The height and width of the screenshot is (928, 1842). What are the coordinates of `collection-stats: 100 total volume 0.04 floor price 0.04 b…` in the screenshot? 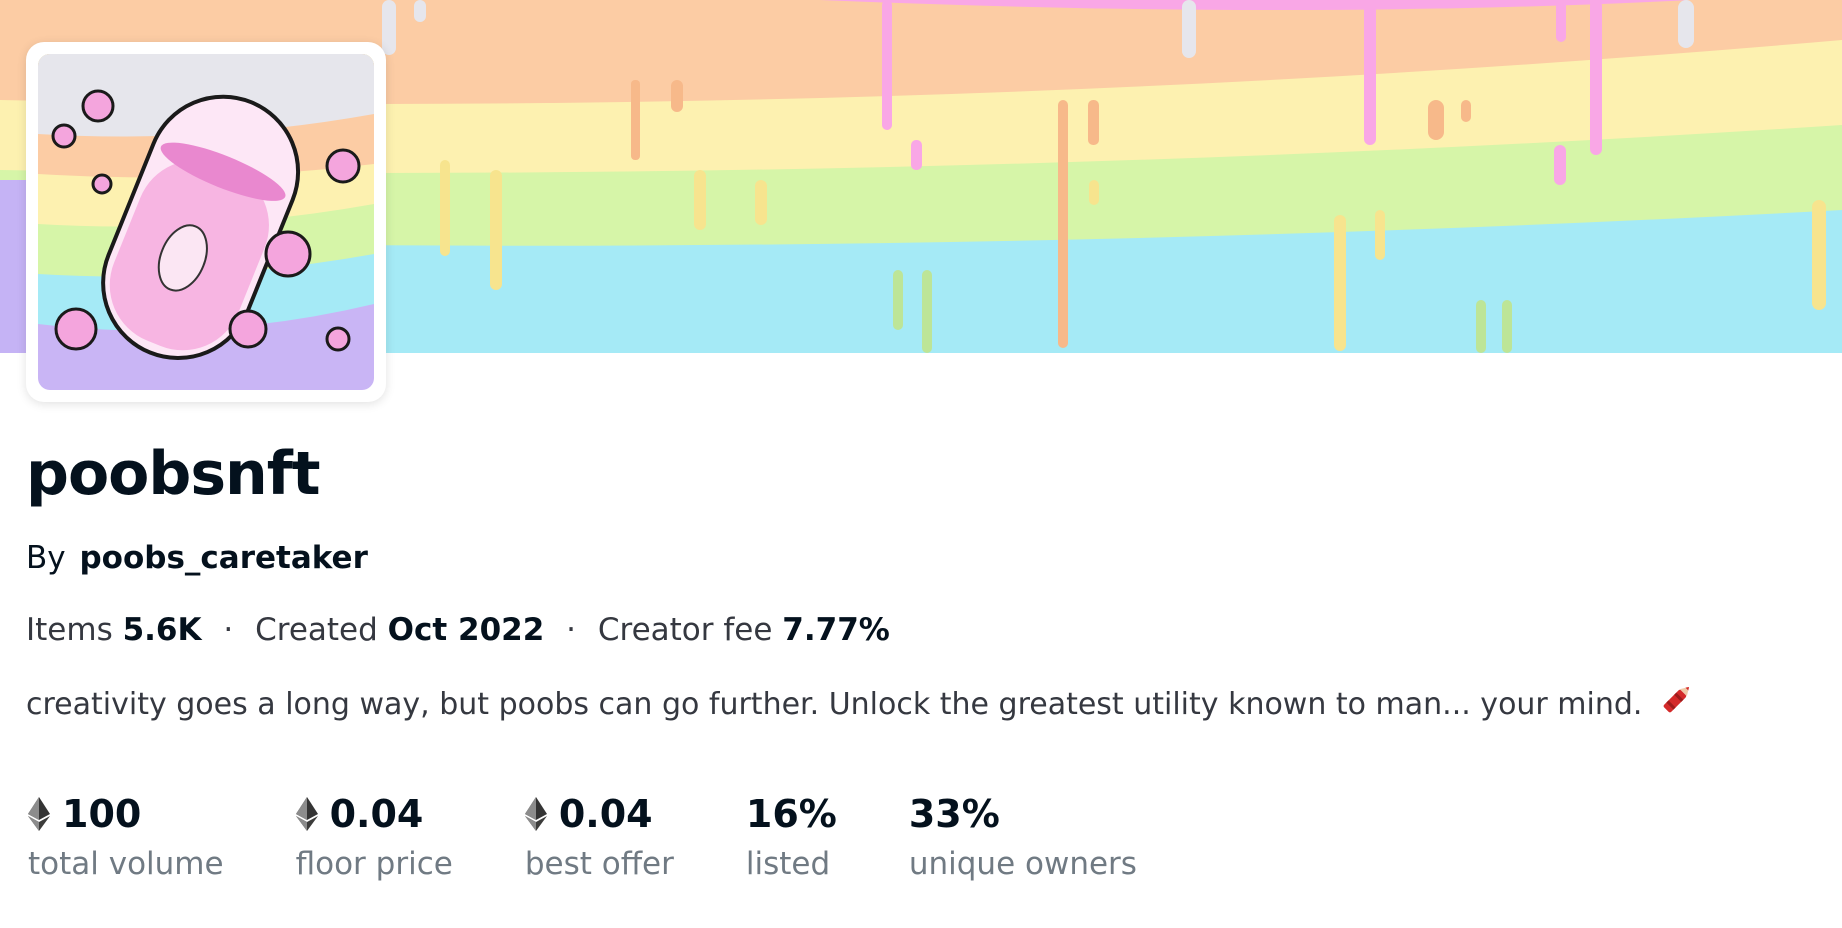 It's located at (618, 838).